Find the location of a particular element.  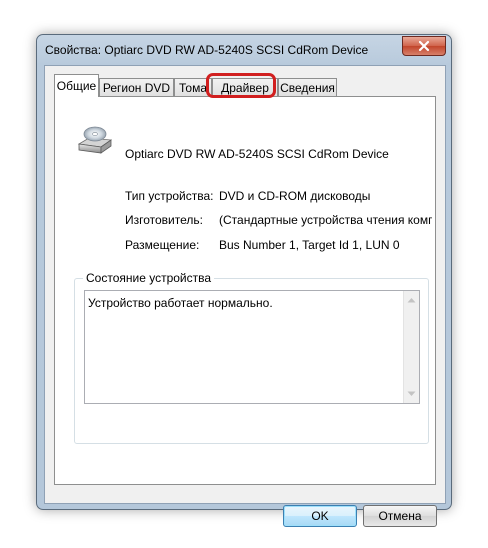

location-label: Размещение: is located at coordinates (162, 245).